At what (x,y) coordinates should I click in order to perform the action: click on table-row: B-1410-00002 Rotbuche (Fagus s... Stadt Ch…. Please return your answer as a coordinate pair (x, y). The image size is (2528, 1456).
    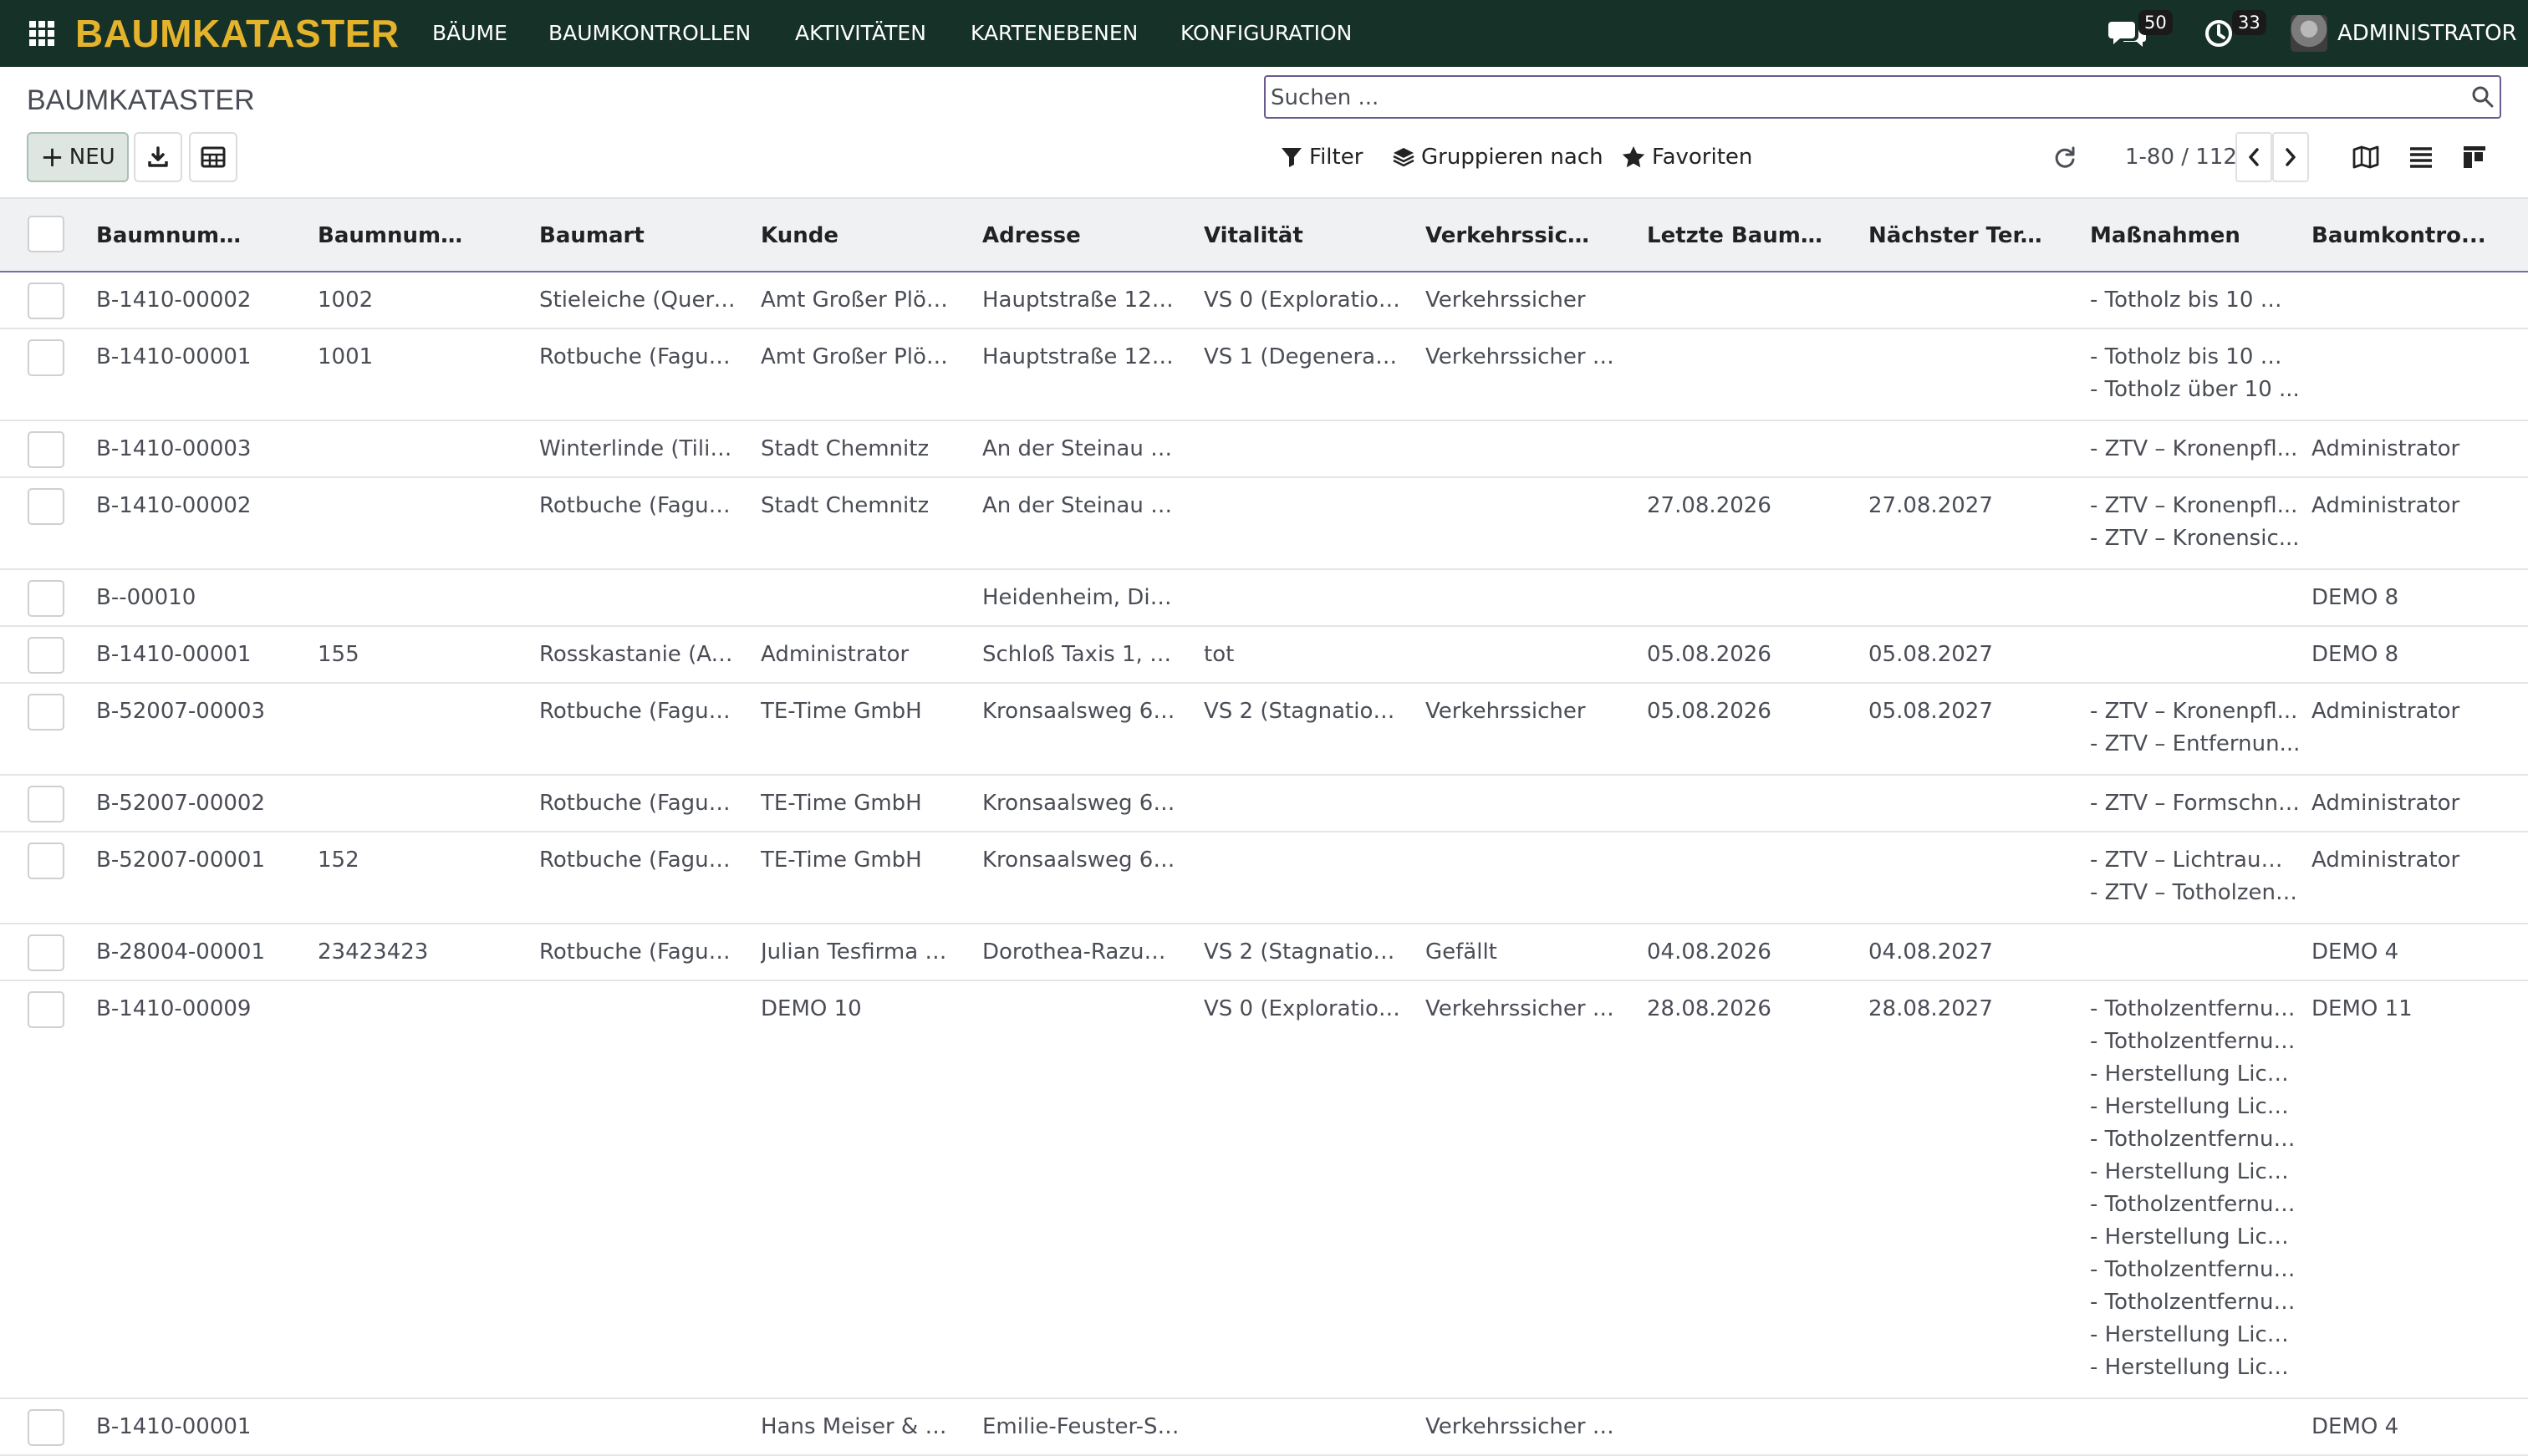
    Looking at the image, I should click on (1264, 524).